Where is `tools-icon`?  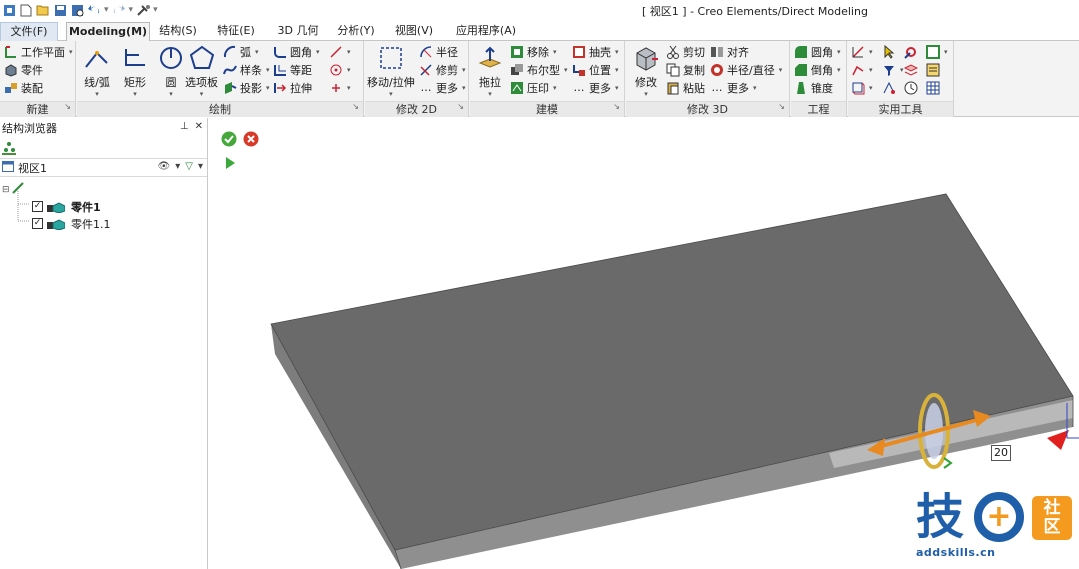 tools-icon is located at coordinates (143, 10).